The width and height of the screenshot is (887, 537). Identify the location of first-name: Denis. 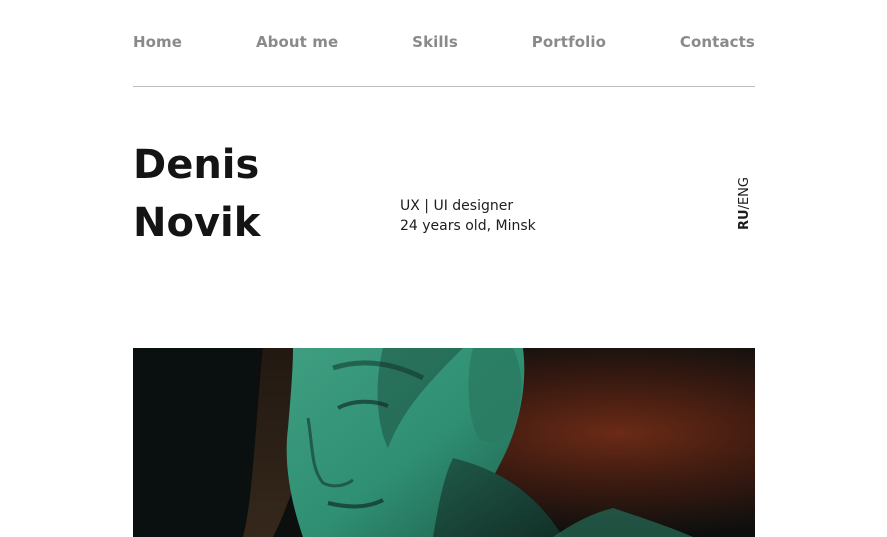
(196, 165).